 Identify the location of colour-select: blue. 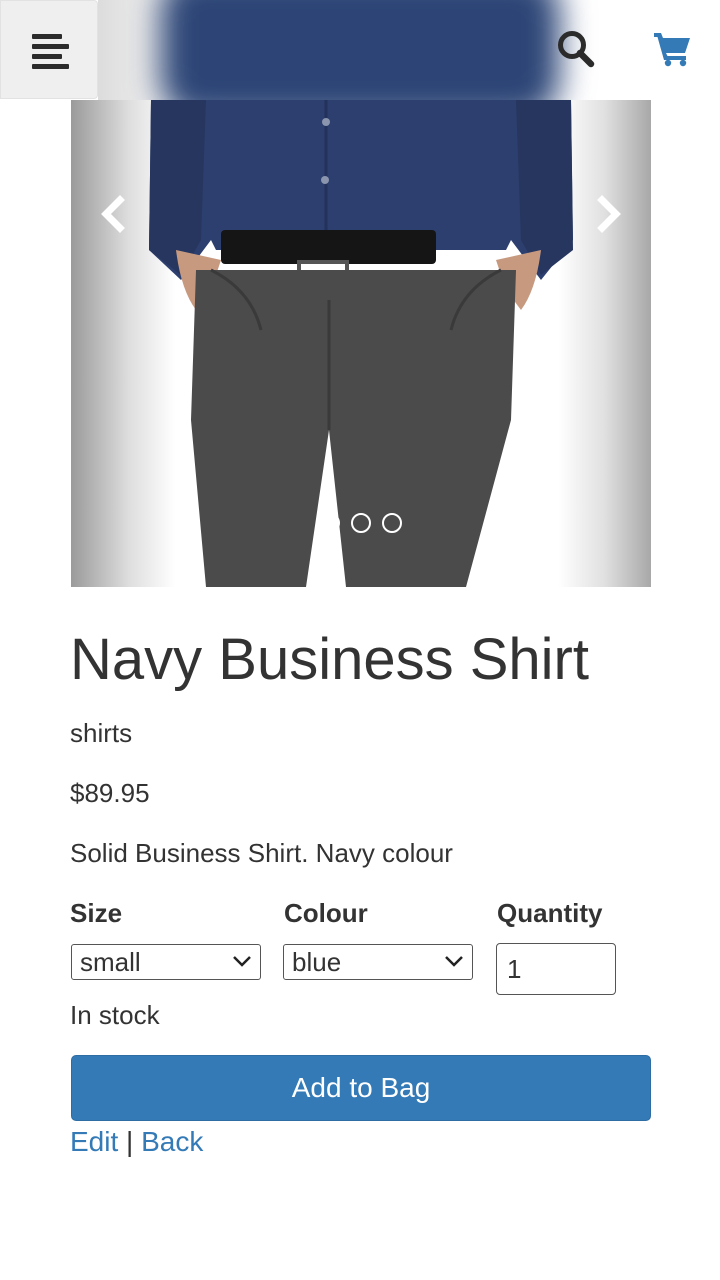
(378, 962).